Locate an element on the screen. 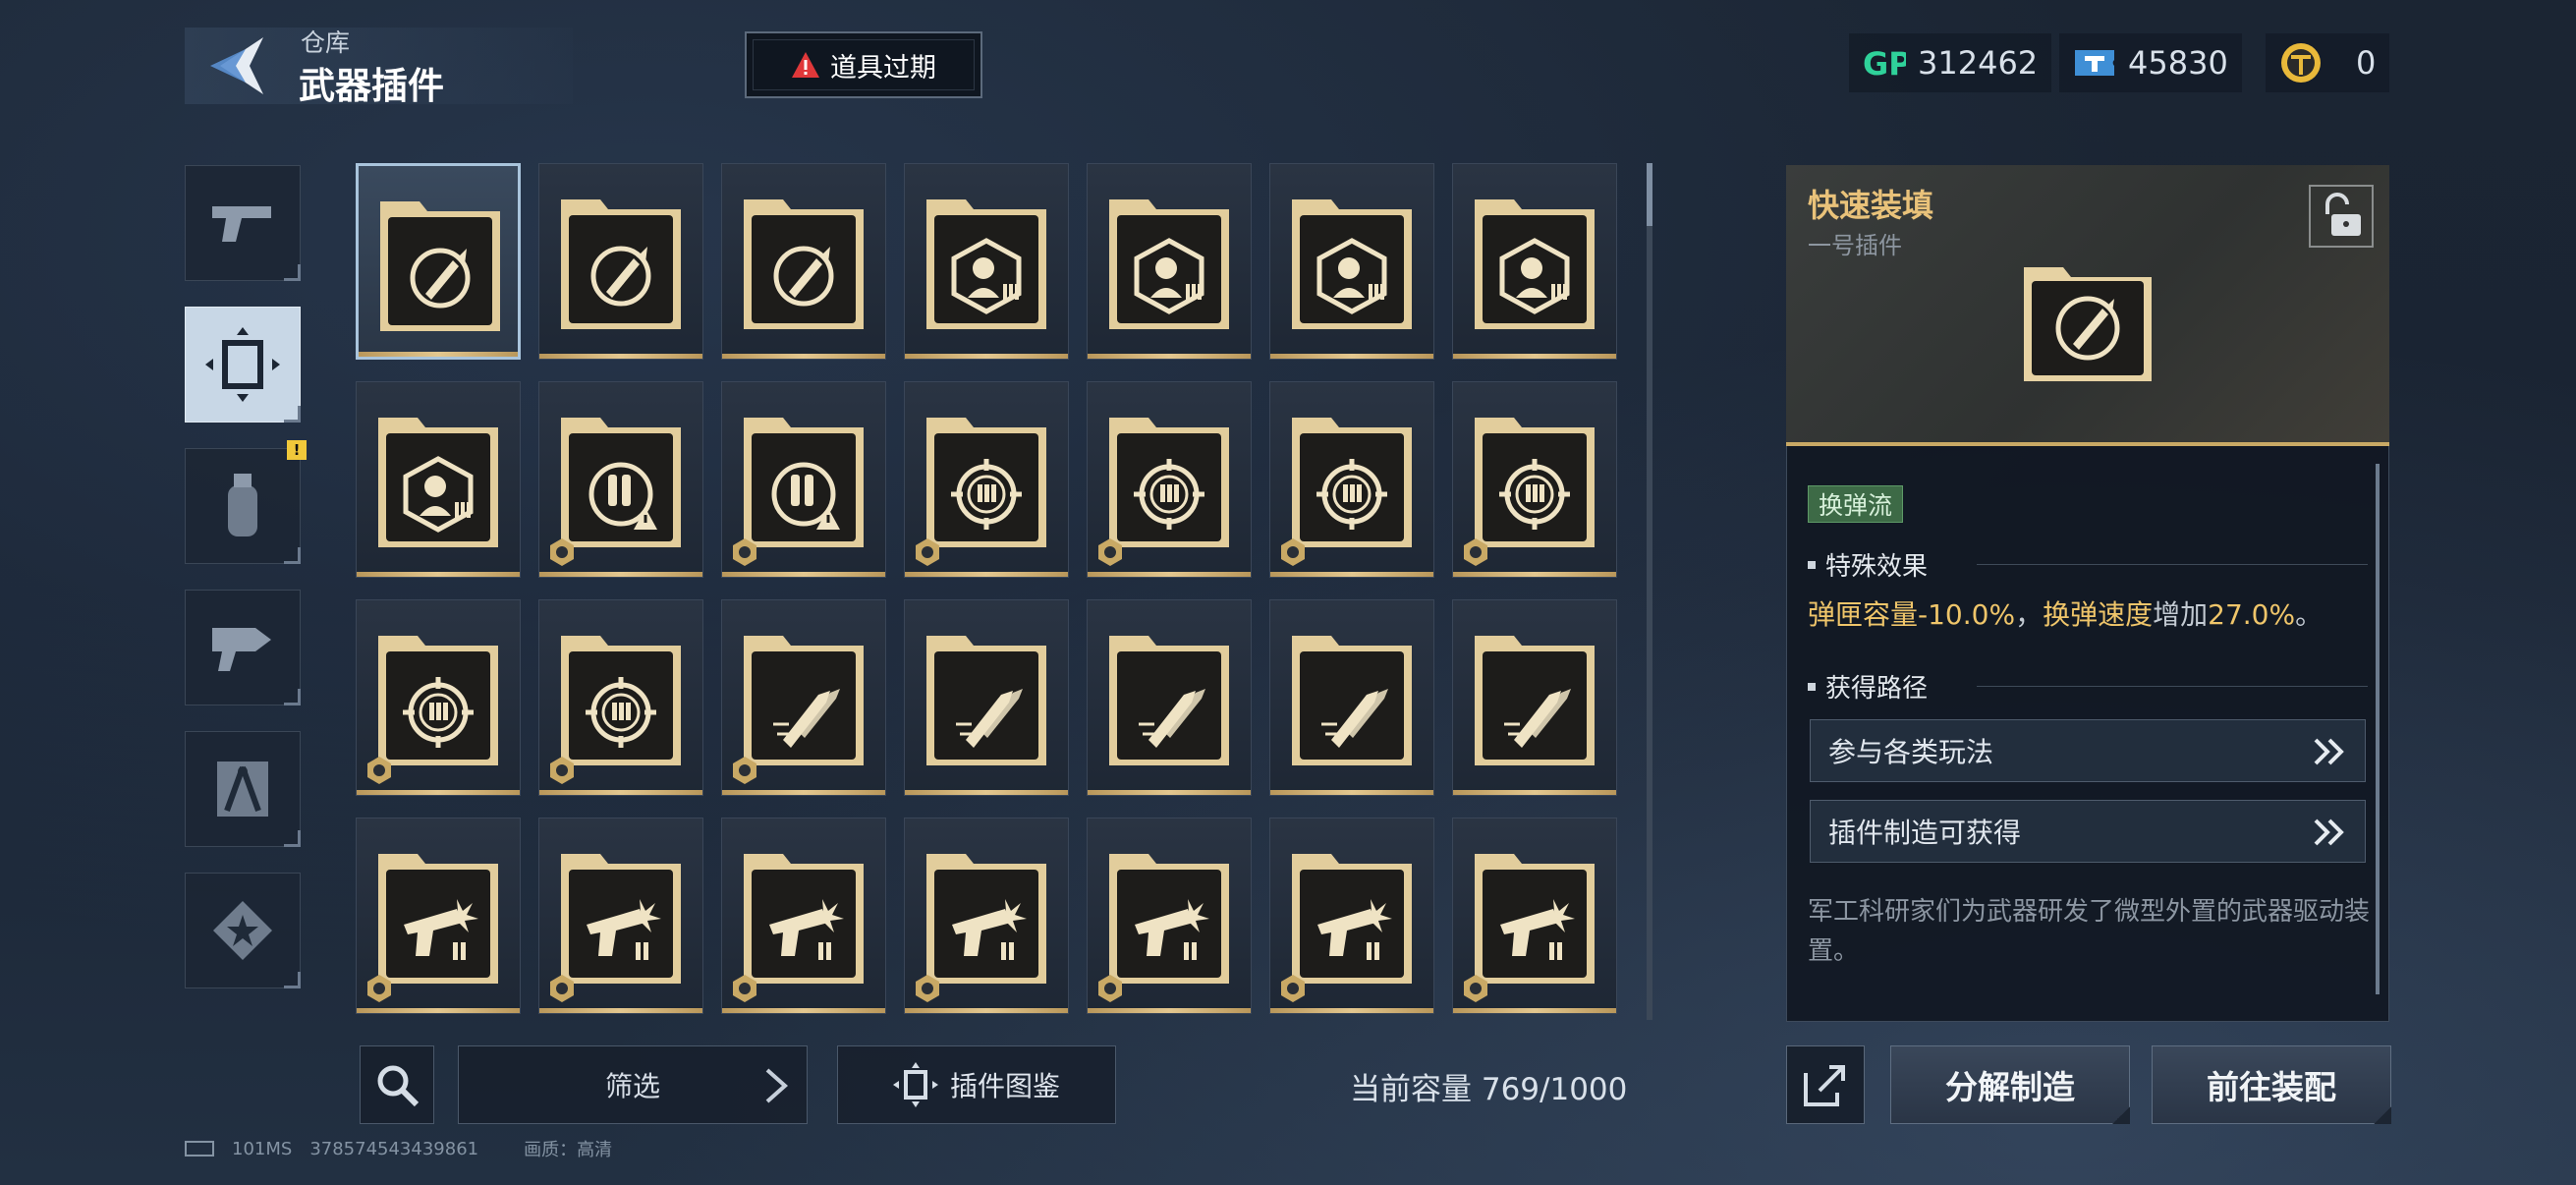 The image size is (2576, 1185). source-gameplay-label: 参与各类玩法 is located at coordinates (1911, 752).